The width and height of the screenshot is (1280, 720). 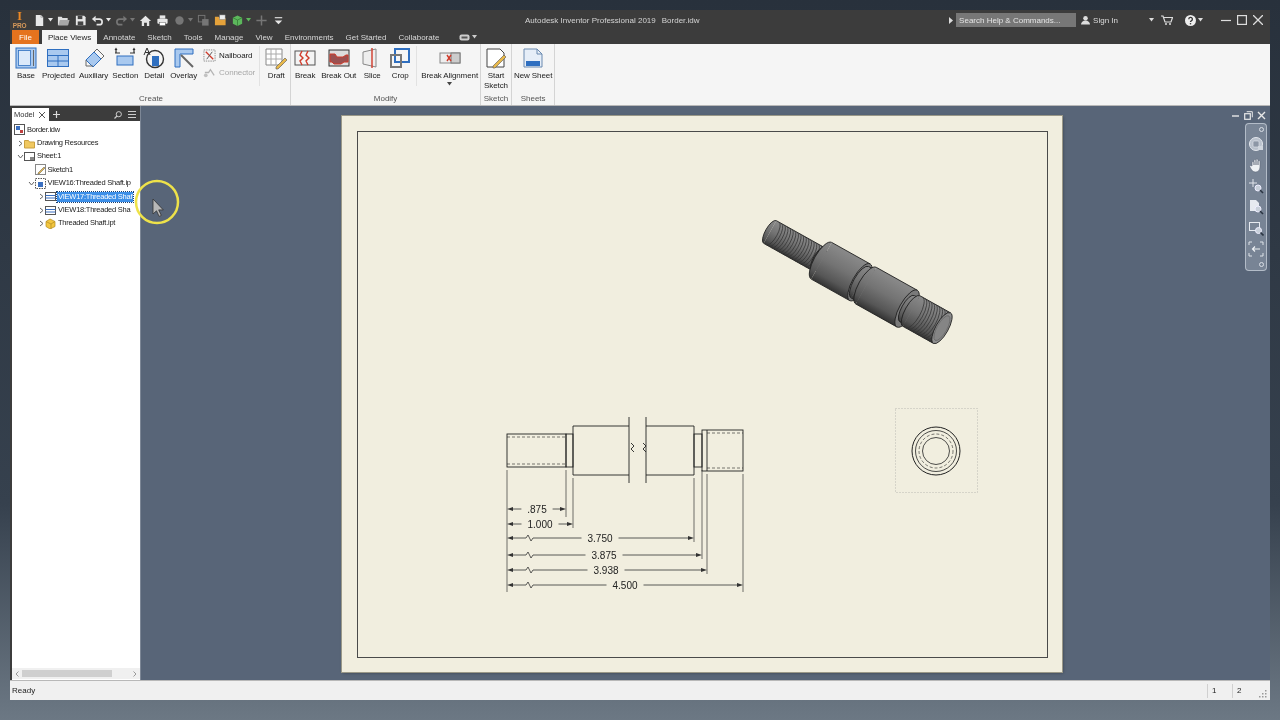 What do you see at coordinates (1256, 249) in the screenshot?
I see `look-at-icon` at bounding box center [1256, 249].